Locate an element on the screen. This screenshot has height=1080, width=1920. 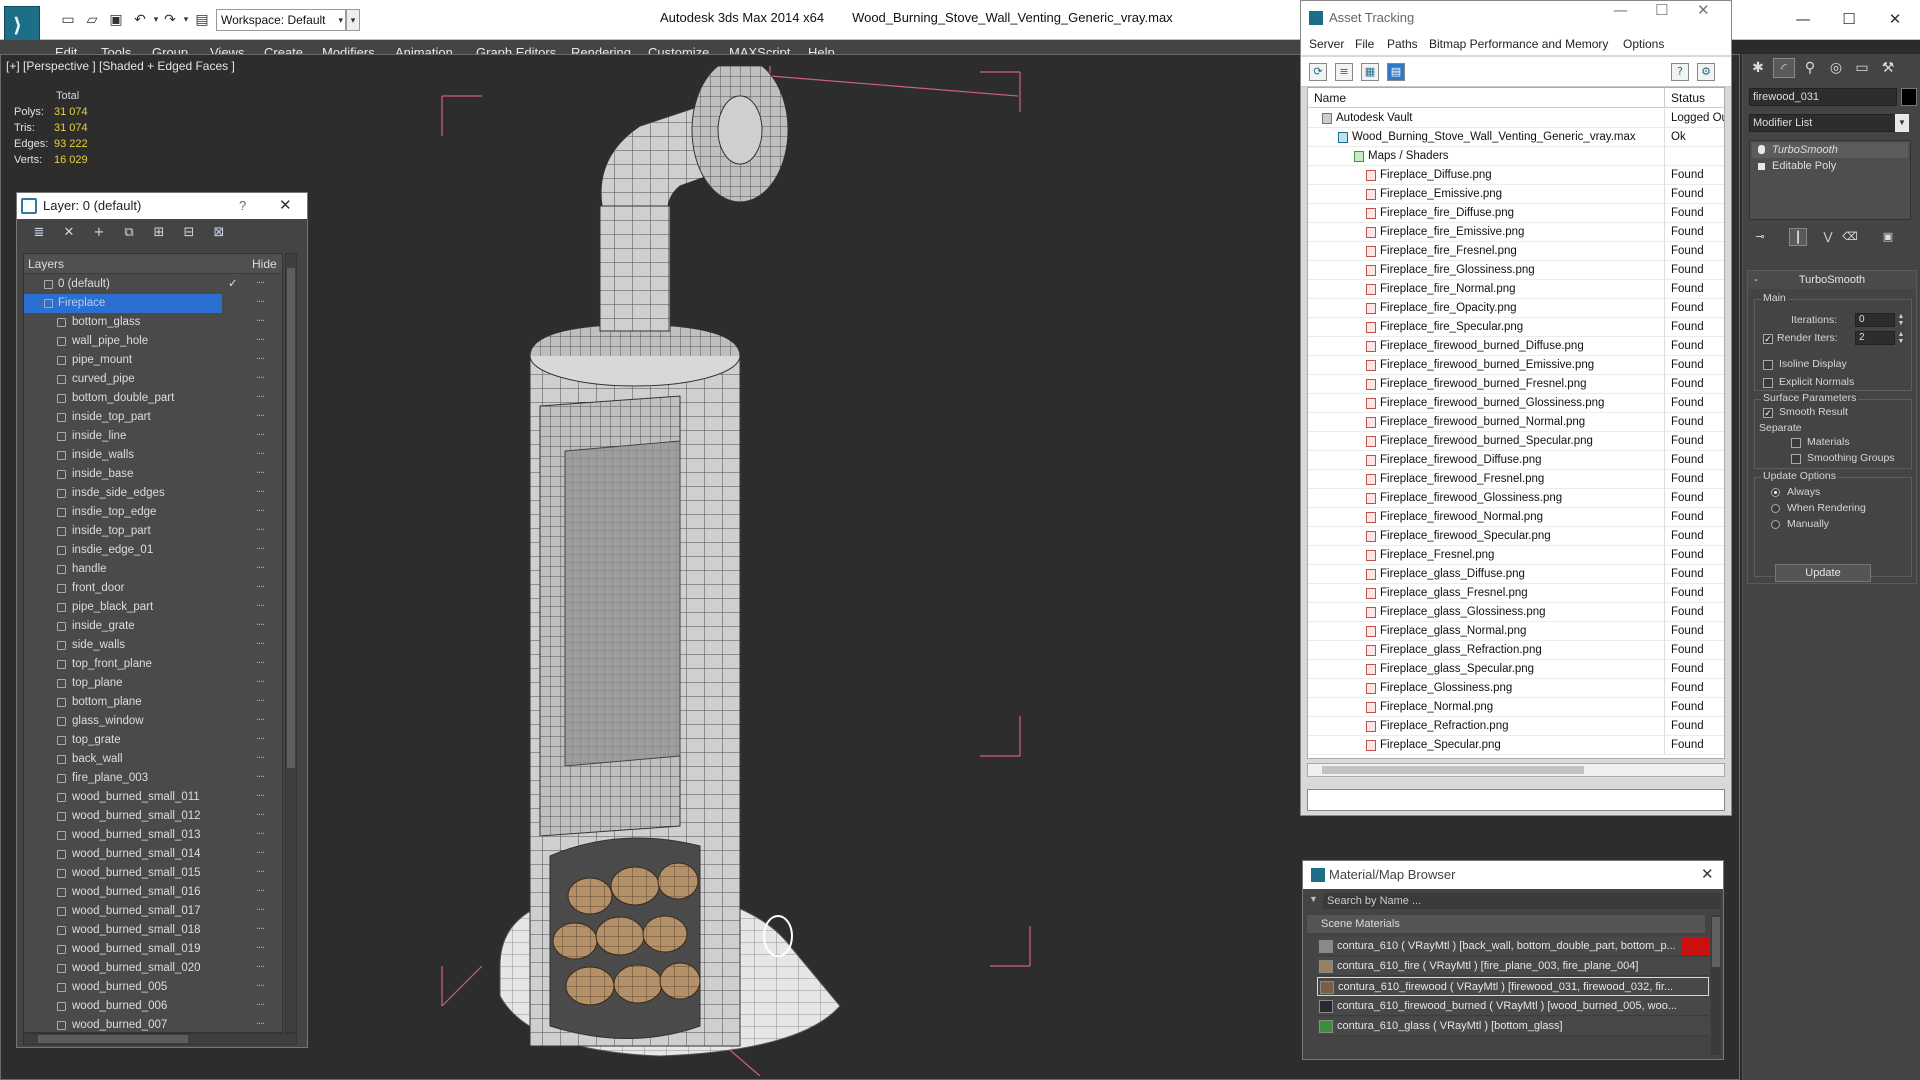
smooth-result-checkbox: ✓ is located at coordinates (1768, 413).